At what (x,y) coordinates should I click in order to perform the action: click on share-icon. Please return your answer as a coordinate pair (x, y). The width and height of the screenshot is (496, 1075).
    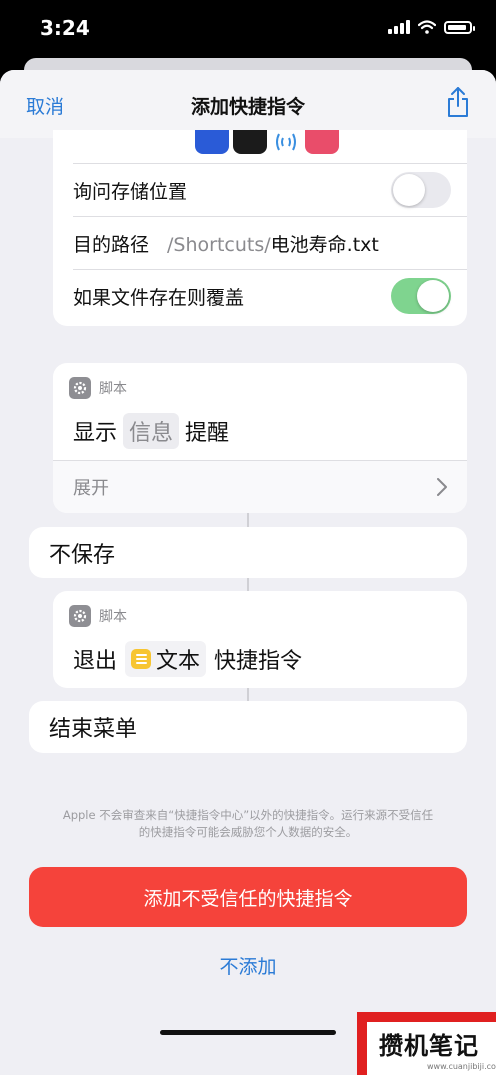
    Looking at the image, I should click on (458, 102).